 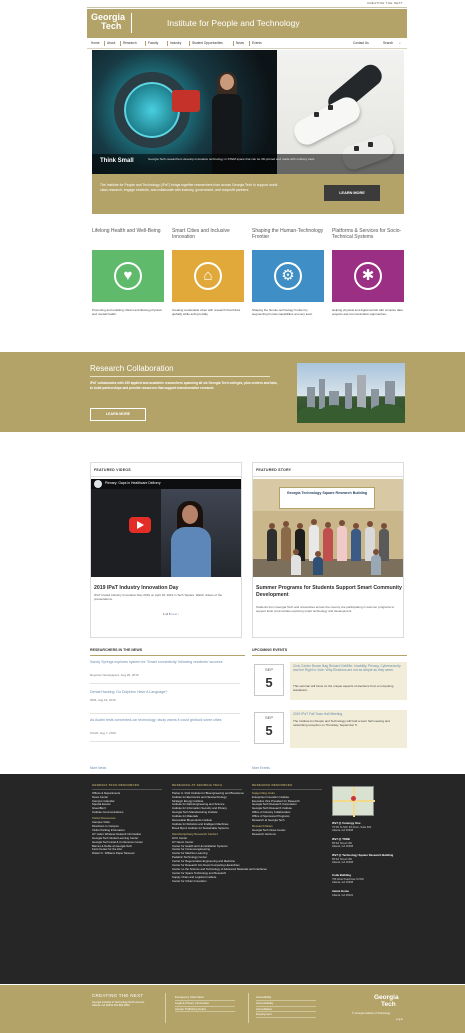 What do you see at coordinates (153, 43) in the screenshot?
I see `nav-faculty: Faculty` at bounding box center [153, 43].